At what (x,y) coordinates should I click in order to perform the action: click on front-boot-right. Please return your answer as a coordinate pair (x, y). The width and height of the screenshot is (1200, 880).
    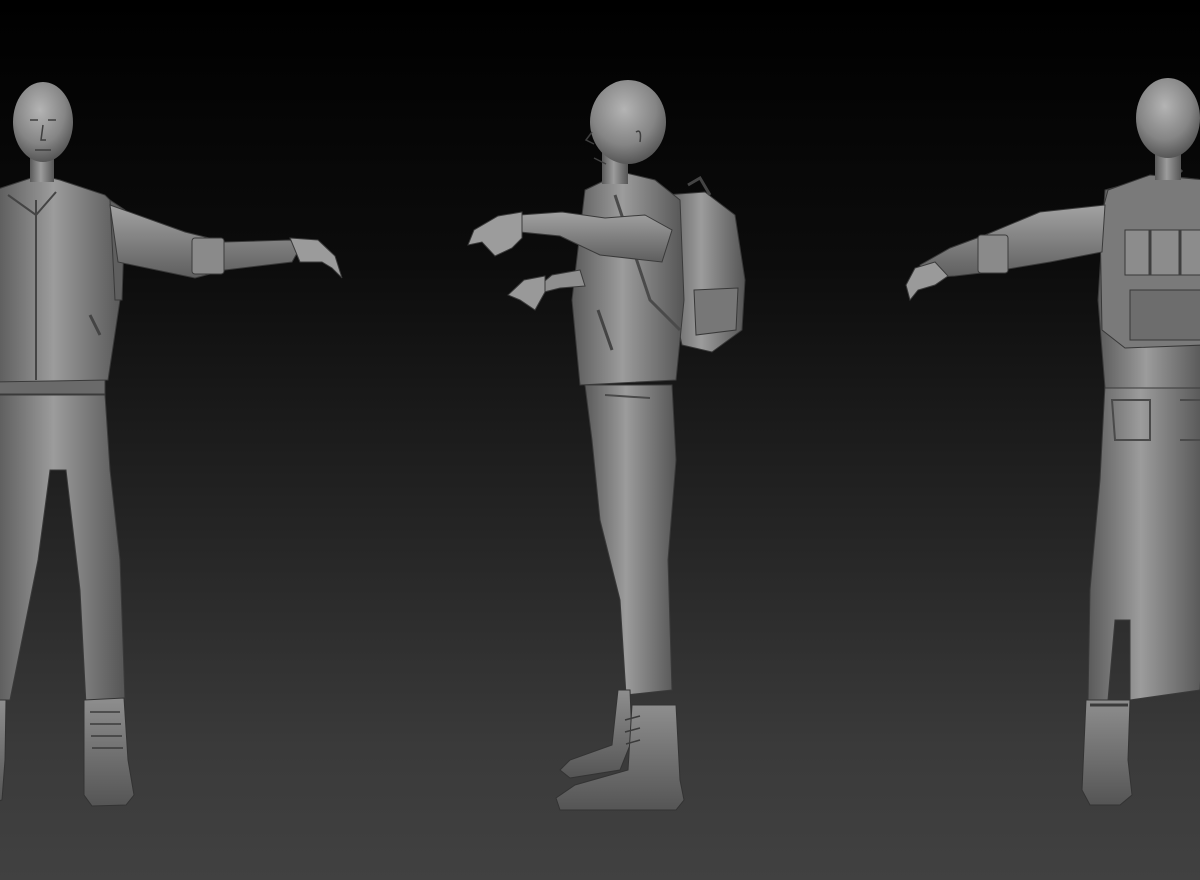
    Looking at the image, I should click on (109, 752).